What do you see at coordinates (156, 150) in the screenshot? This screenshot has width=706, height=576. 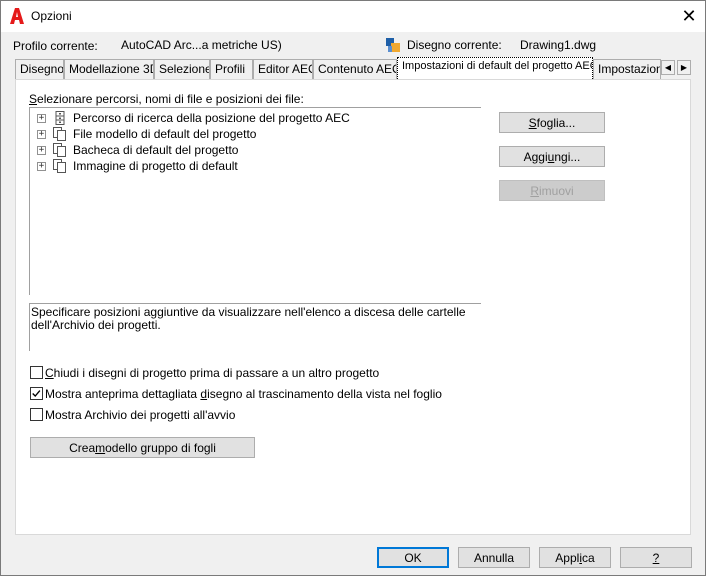 I see `tree-item-label: Bacheca di default del progetto` at bounding box center [156, 150].